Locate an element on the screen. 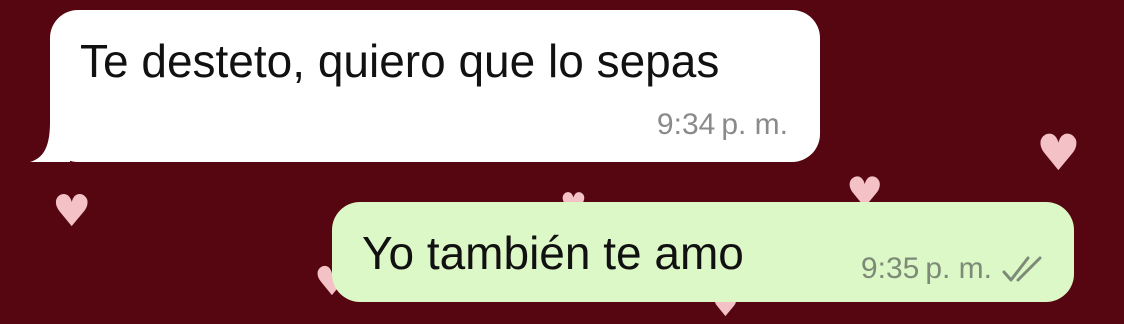  message-text: Te desteto, quiero que lo sepas is located at coordinates (400, 61).